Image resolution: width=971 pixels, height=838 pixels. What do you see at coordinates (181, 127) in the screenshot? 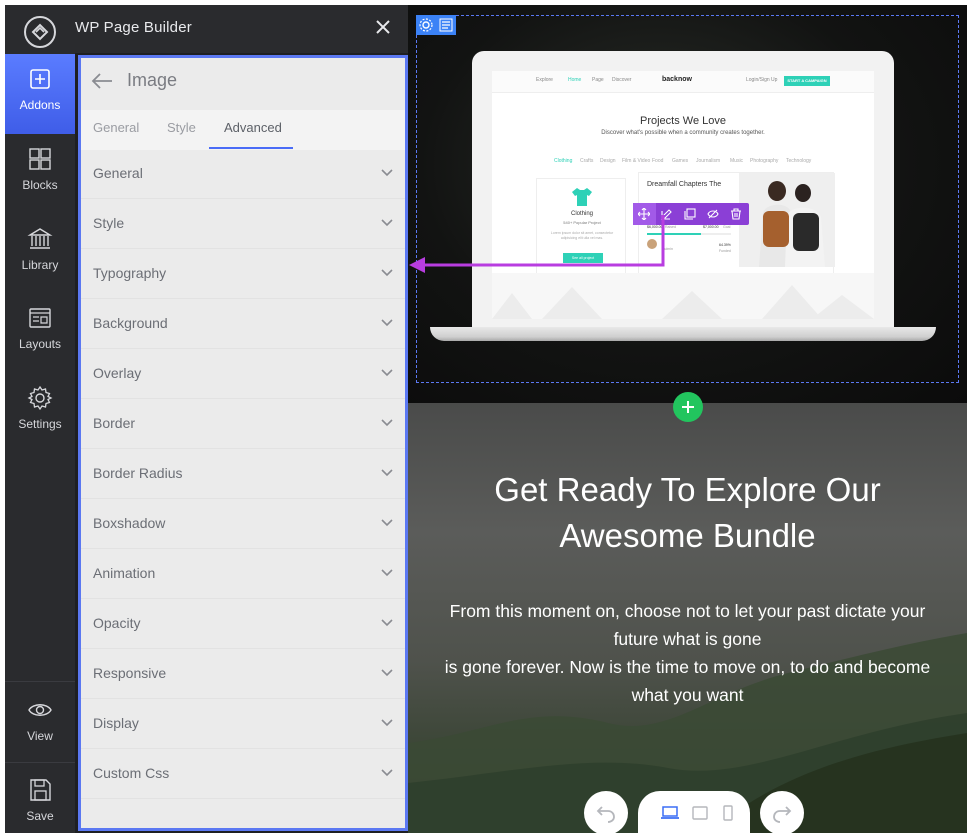
I see `tab-style: Style` at bounding box center [181, 127].